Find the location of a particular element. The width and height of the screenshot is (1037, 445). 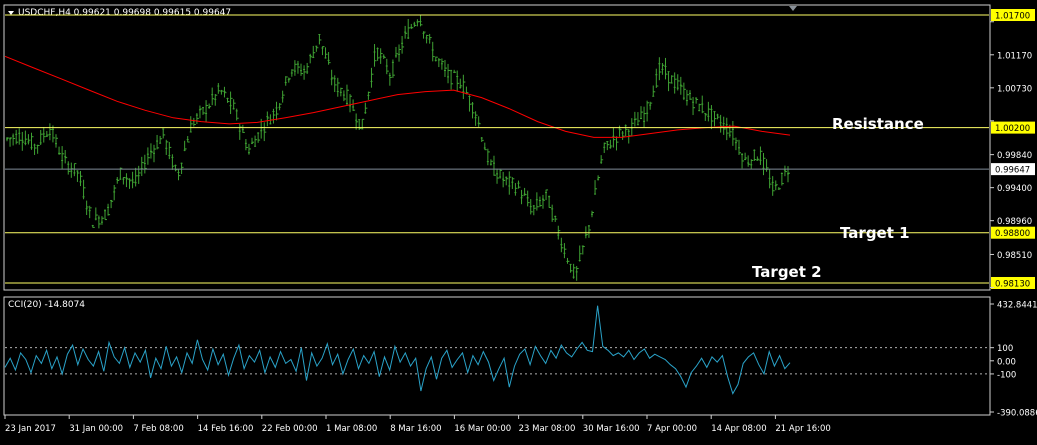

price-tick-label: 0.99400 is located at coordinates (1014, 189).